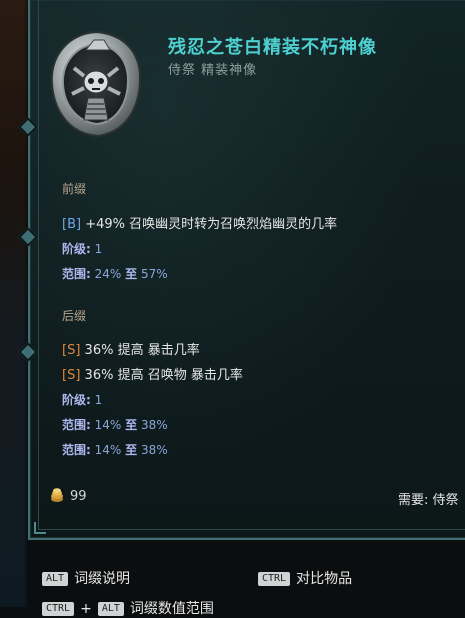 Image resolution: width=465 pixels, height=618 pixels. Describe the element at coordinates (428, 500) in the screenshot. I see `class-requirement: 需要: 侍祭` at that location.